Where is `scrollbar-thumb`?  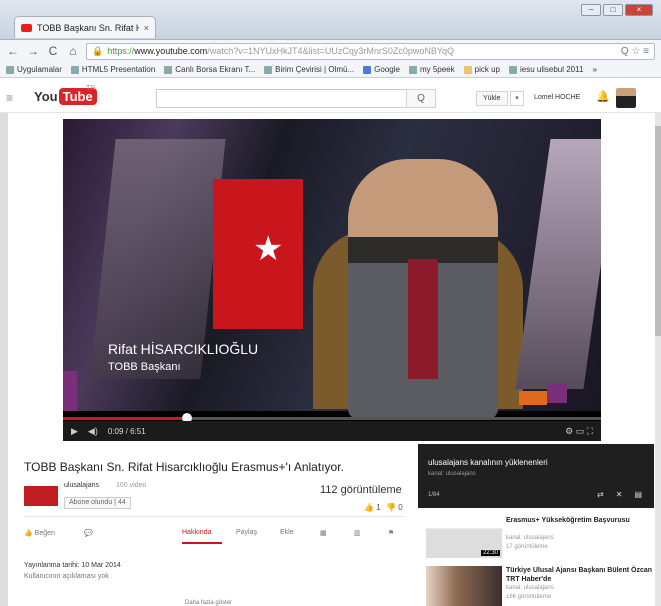
scrollbar-thumb is located at coordinates (658, 231).